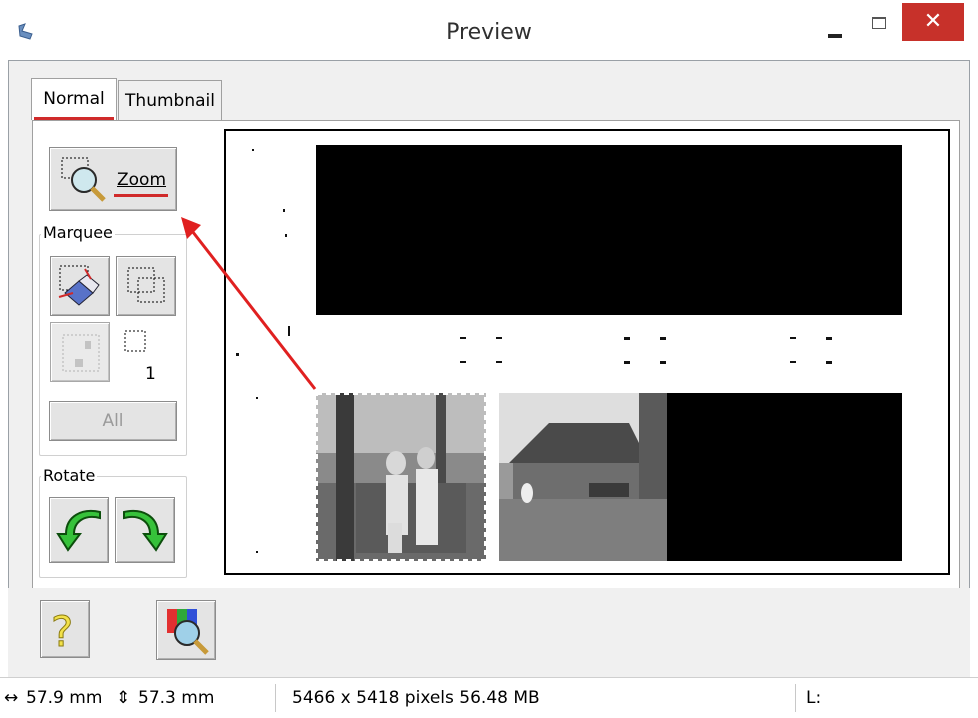 This screenshot has width=978, height=718. What do you see at coordinates (135, 341) in the screenshot?
I see `dashed-square-icon` at bounding box center [135, 341].